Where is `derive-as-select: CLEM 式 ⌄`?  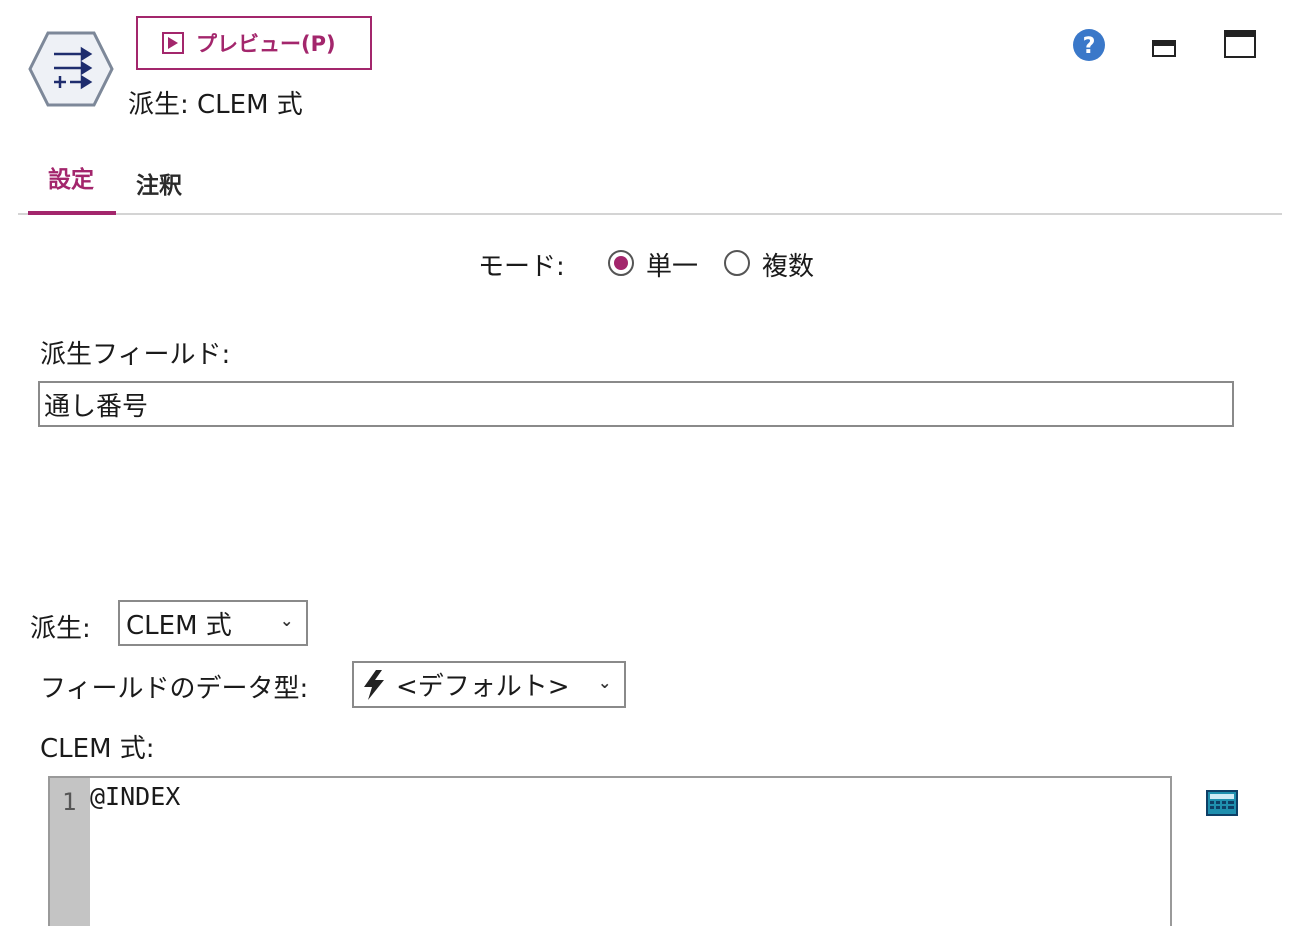
derive-as-select: CLEM 式 ⌄ is located at coordinates (213, 623).